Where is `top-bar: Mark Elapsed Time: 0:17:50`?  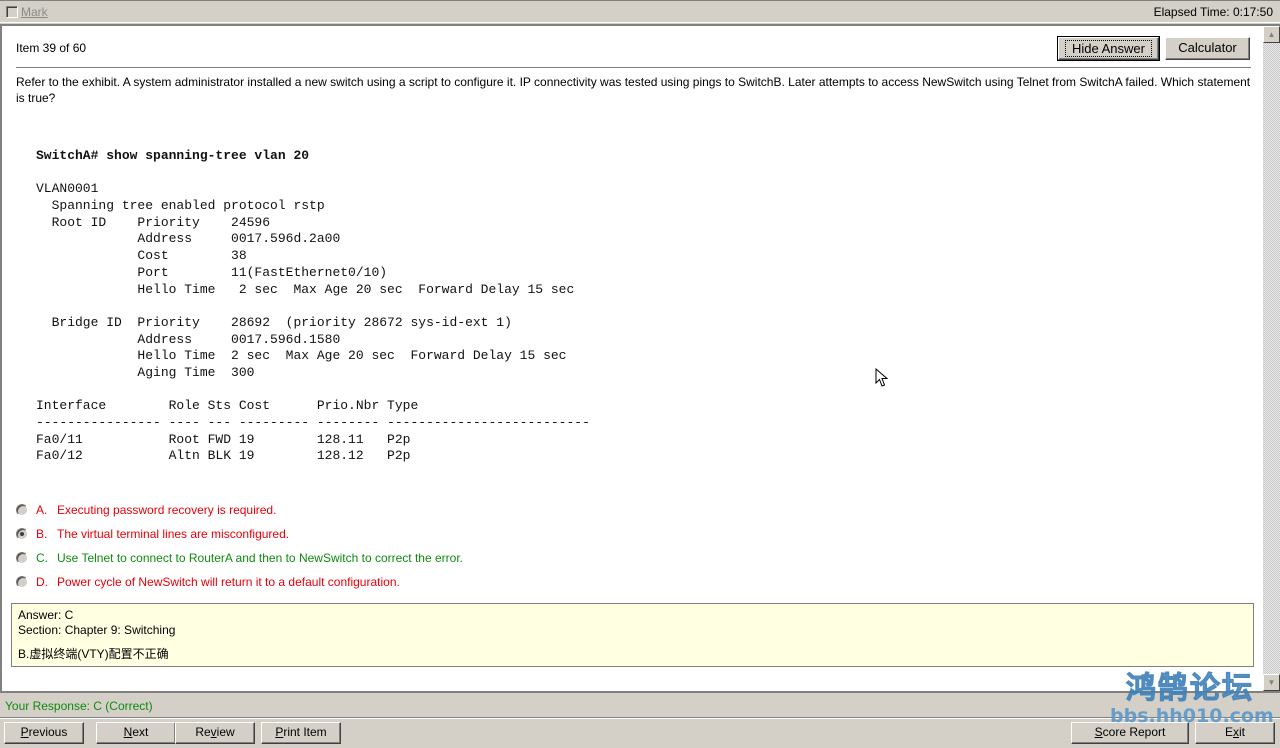
top-bar: Mark Elapsed Time: 0:17:50 is located at coordinates (640, 11).